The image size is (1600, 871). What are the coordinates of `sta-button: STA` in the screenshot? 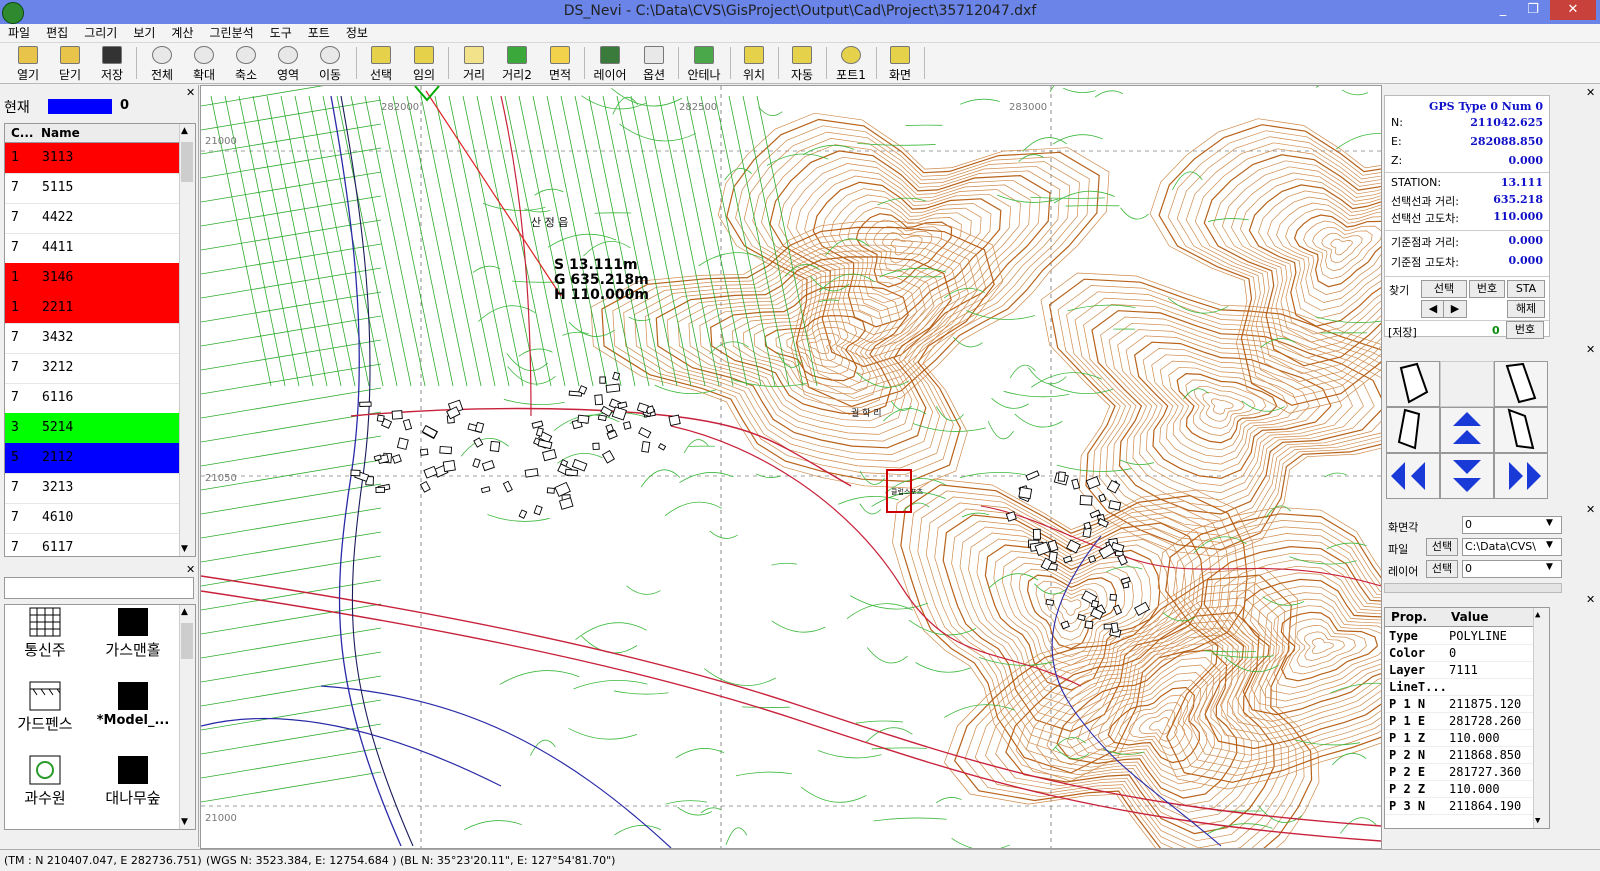 It's located at (1526, 289).